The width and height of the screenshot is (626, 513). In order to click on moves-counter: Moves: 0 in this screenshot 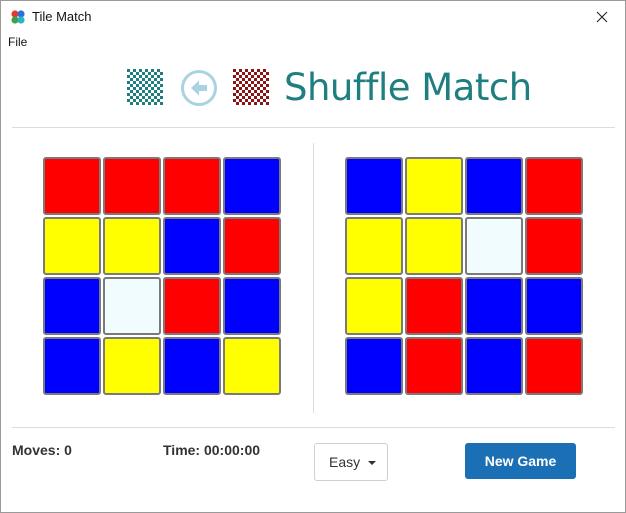, I will do `click(42, 450)`.